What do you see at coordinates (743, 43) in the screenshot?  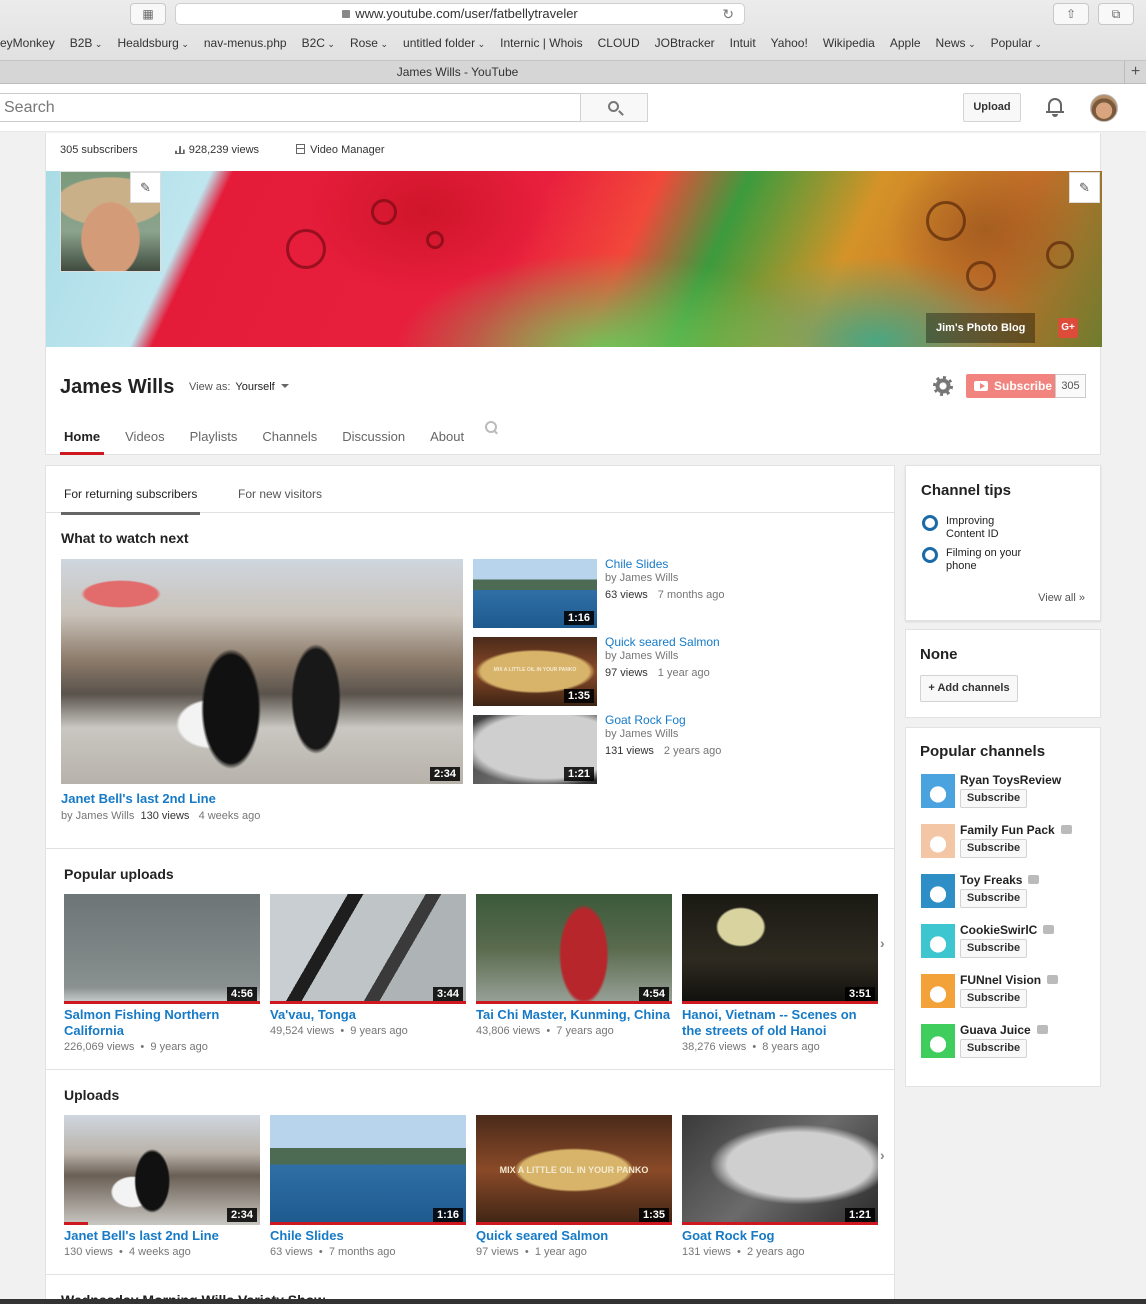 I see `bookmark-item: Intuit` at bounding box center [743, 43].